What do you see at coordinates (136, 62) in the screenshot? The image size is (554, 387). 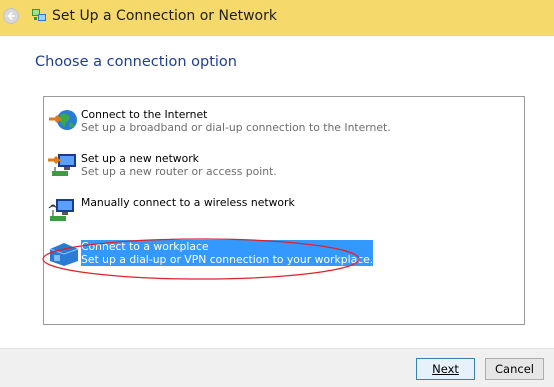 I see `page-heading: Choose a connection option` at bounding box center [136, 62].